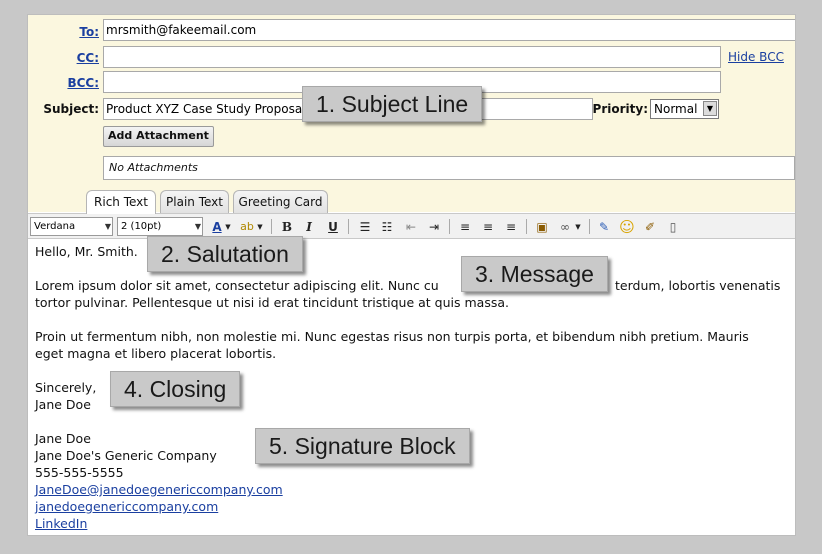 The image size is (822, 554). Describe the element at coordinates (434, 227) in the screenshot. I see `indent-icon: ⇥` at that location.